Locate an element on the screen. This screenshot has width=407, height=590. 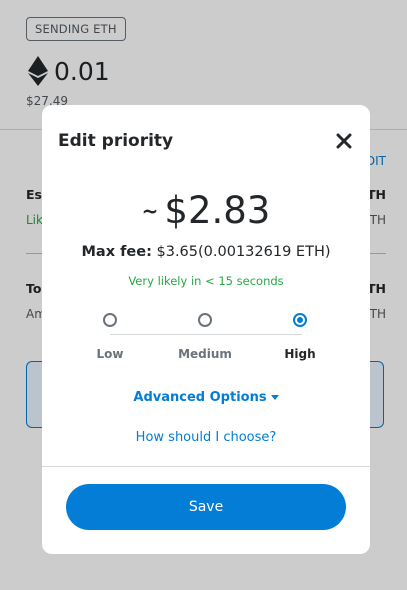
max-fee-eth: (0.00132619 ETH) is located at coordinates (264, 252).